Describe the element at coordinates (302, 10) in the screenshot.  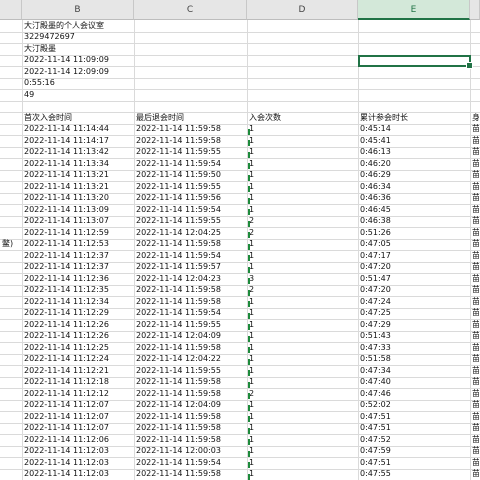
I see `column-header-d: D` at that location.